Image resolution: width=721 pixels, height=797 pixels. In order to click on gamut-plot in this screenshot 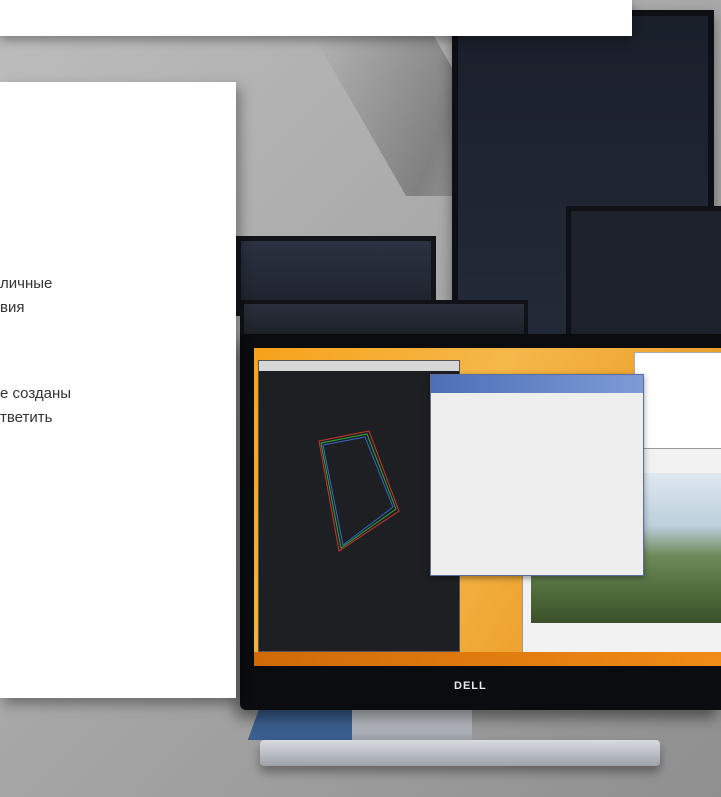, I will do `click(359, 491)`.